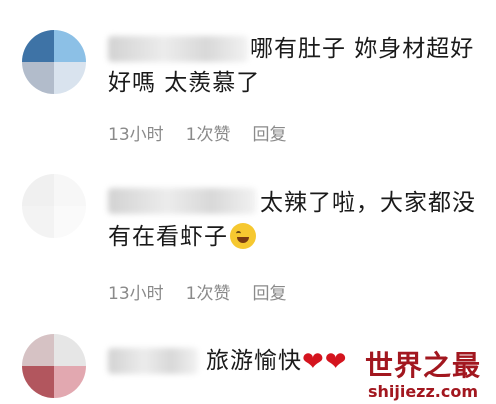 Image resolution: width=496 pixels, height=404 pixels. I want to click on comment-text-body: 太辣了啦，大家都没有在看虾子, so click(292, 220).